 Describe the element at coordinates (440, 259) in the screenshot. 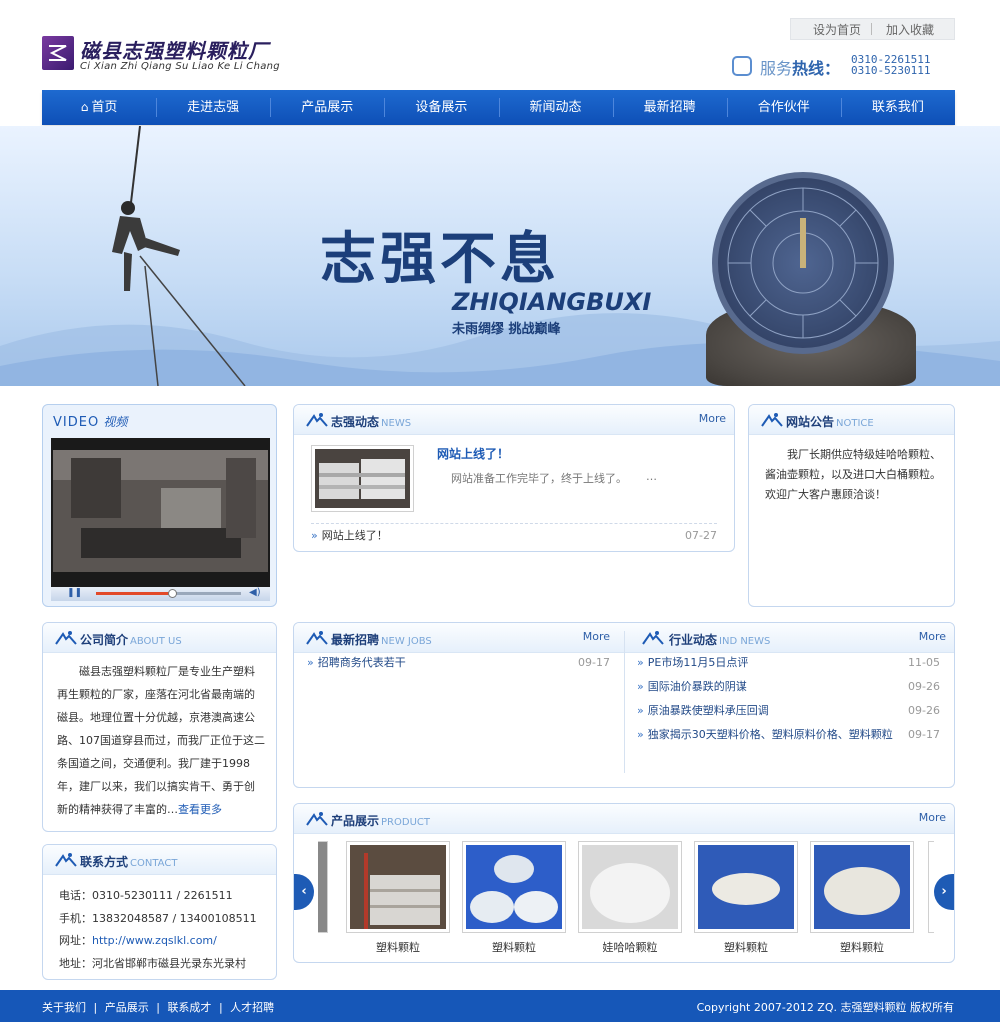

I see `banner-slogan: 志强不息` at that location.